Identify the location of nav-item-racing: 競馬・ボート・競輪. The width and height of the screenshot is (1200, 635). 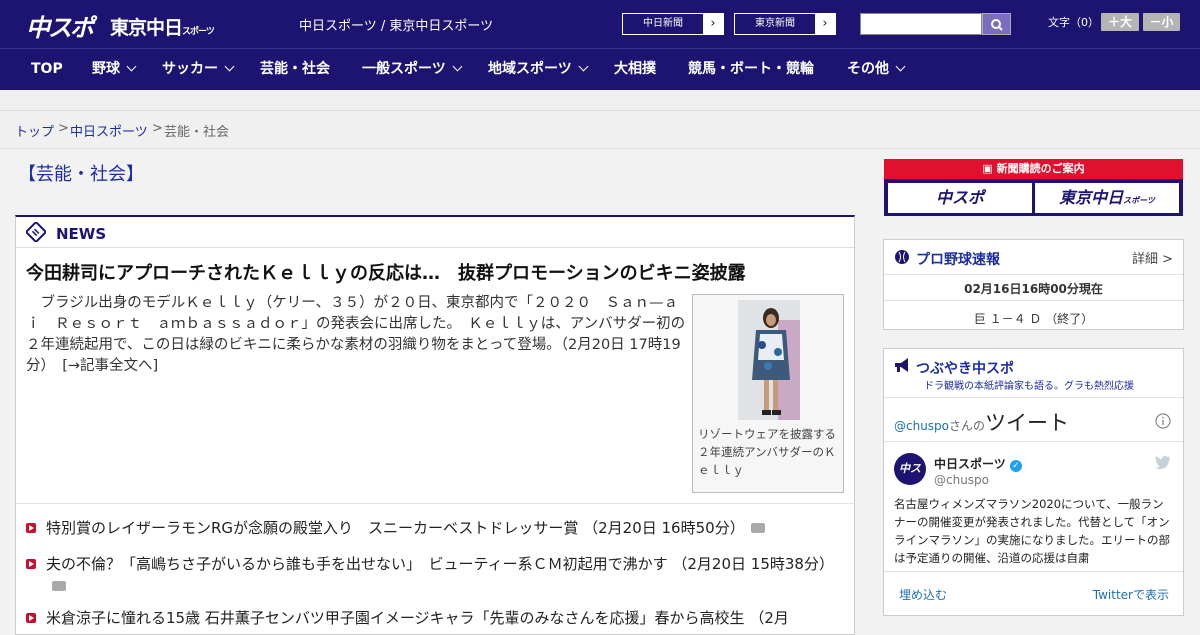
(751, 70).